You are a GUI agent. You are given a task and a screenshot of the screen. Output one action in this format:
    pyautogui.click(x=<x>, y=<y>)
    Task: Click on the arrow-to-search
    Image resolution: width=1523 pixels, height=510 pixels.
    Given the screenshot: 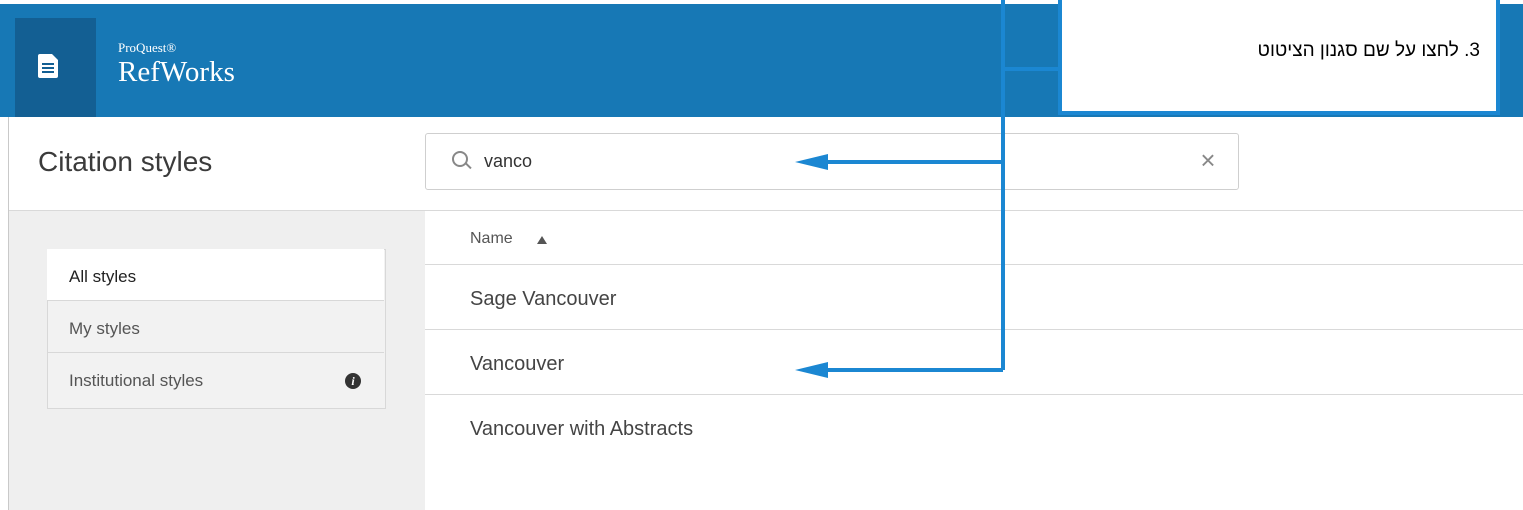 What is the action you would take?
    pyautogui.click(x=811, y=162)
    